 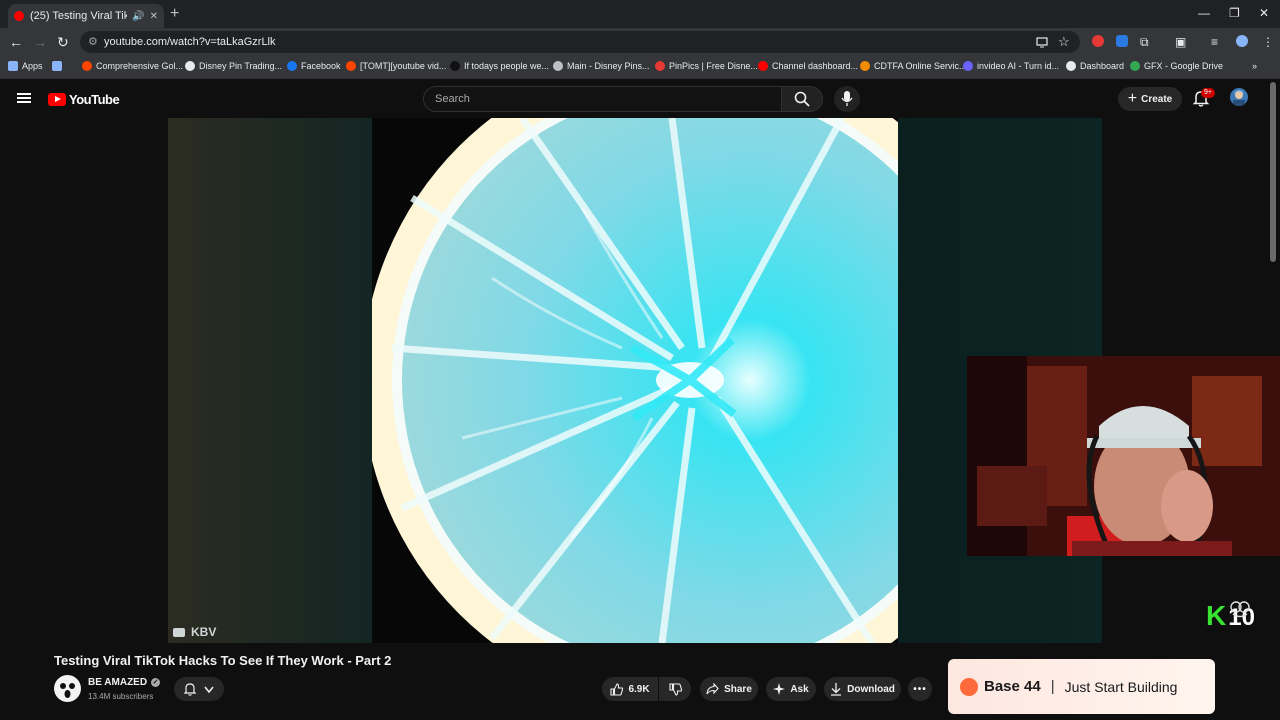 What do you see at coordinates (968, 66) in the screenshot?
I see `invideo-icon` at bounding box center [968, 66].